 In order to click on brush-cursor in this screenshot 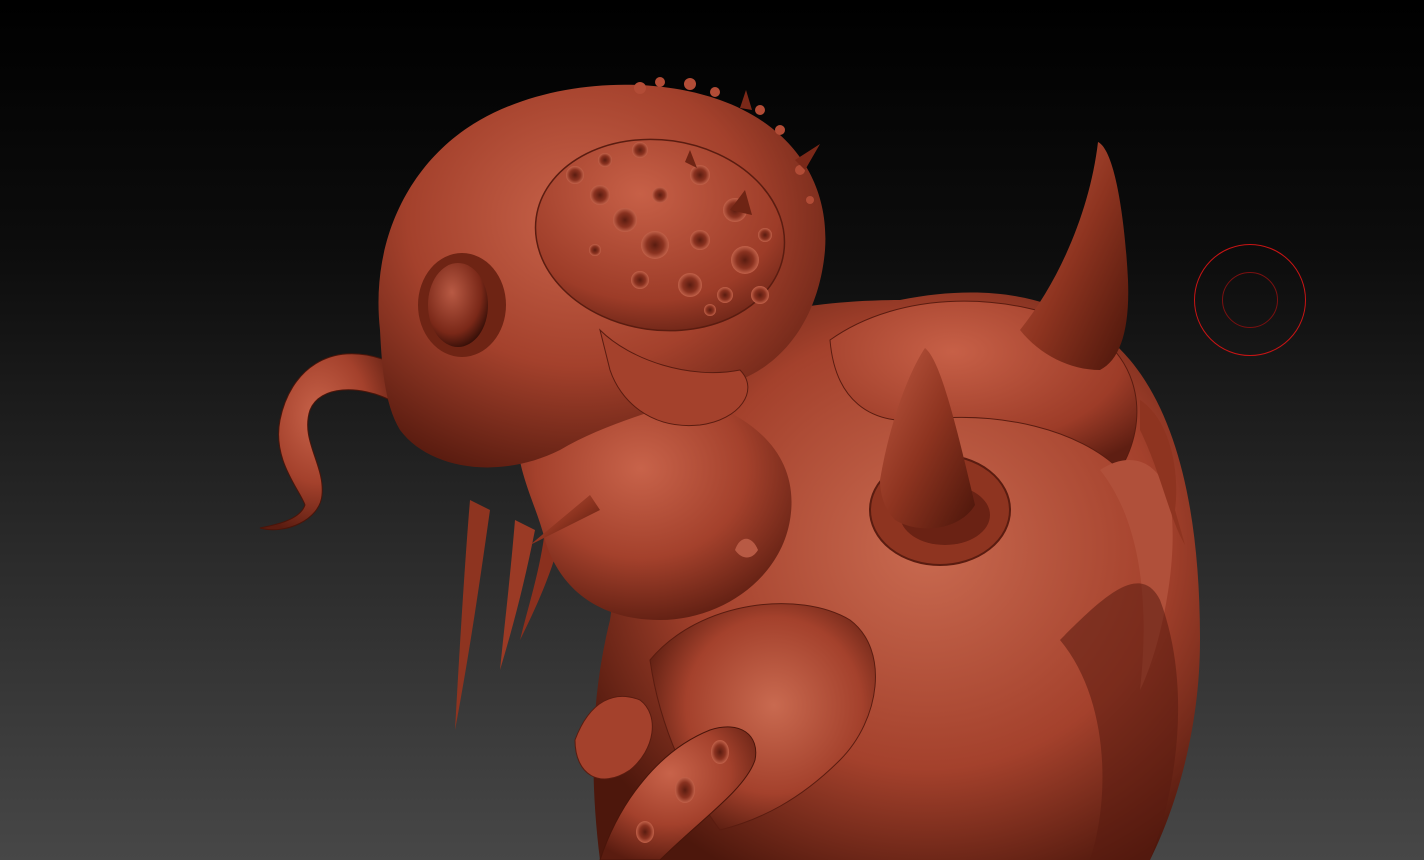, I will do `click(1250, 300)`.